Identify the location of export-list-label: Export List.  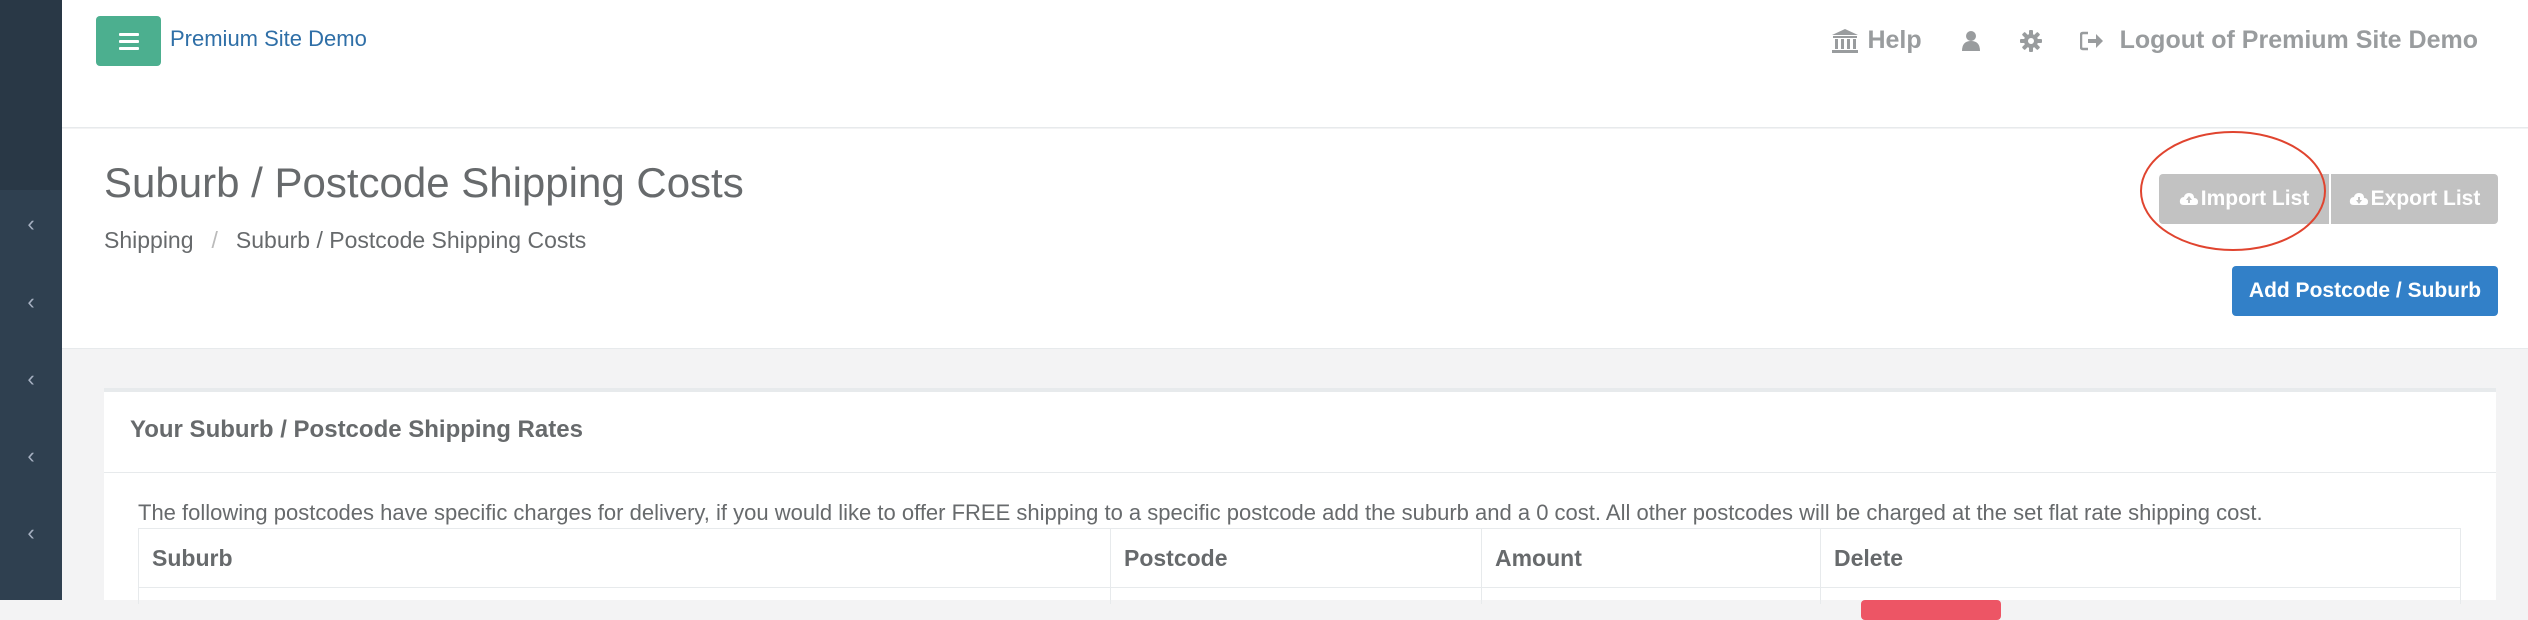
(2425, 198).